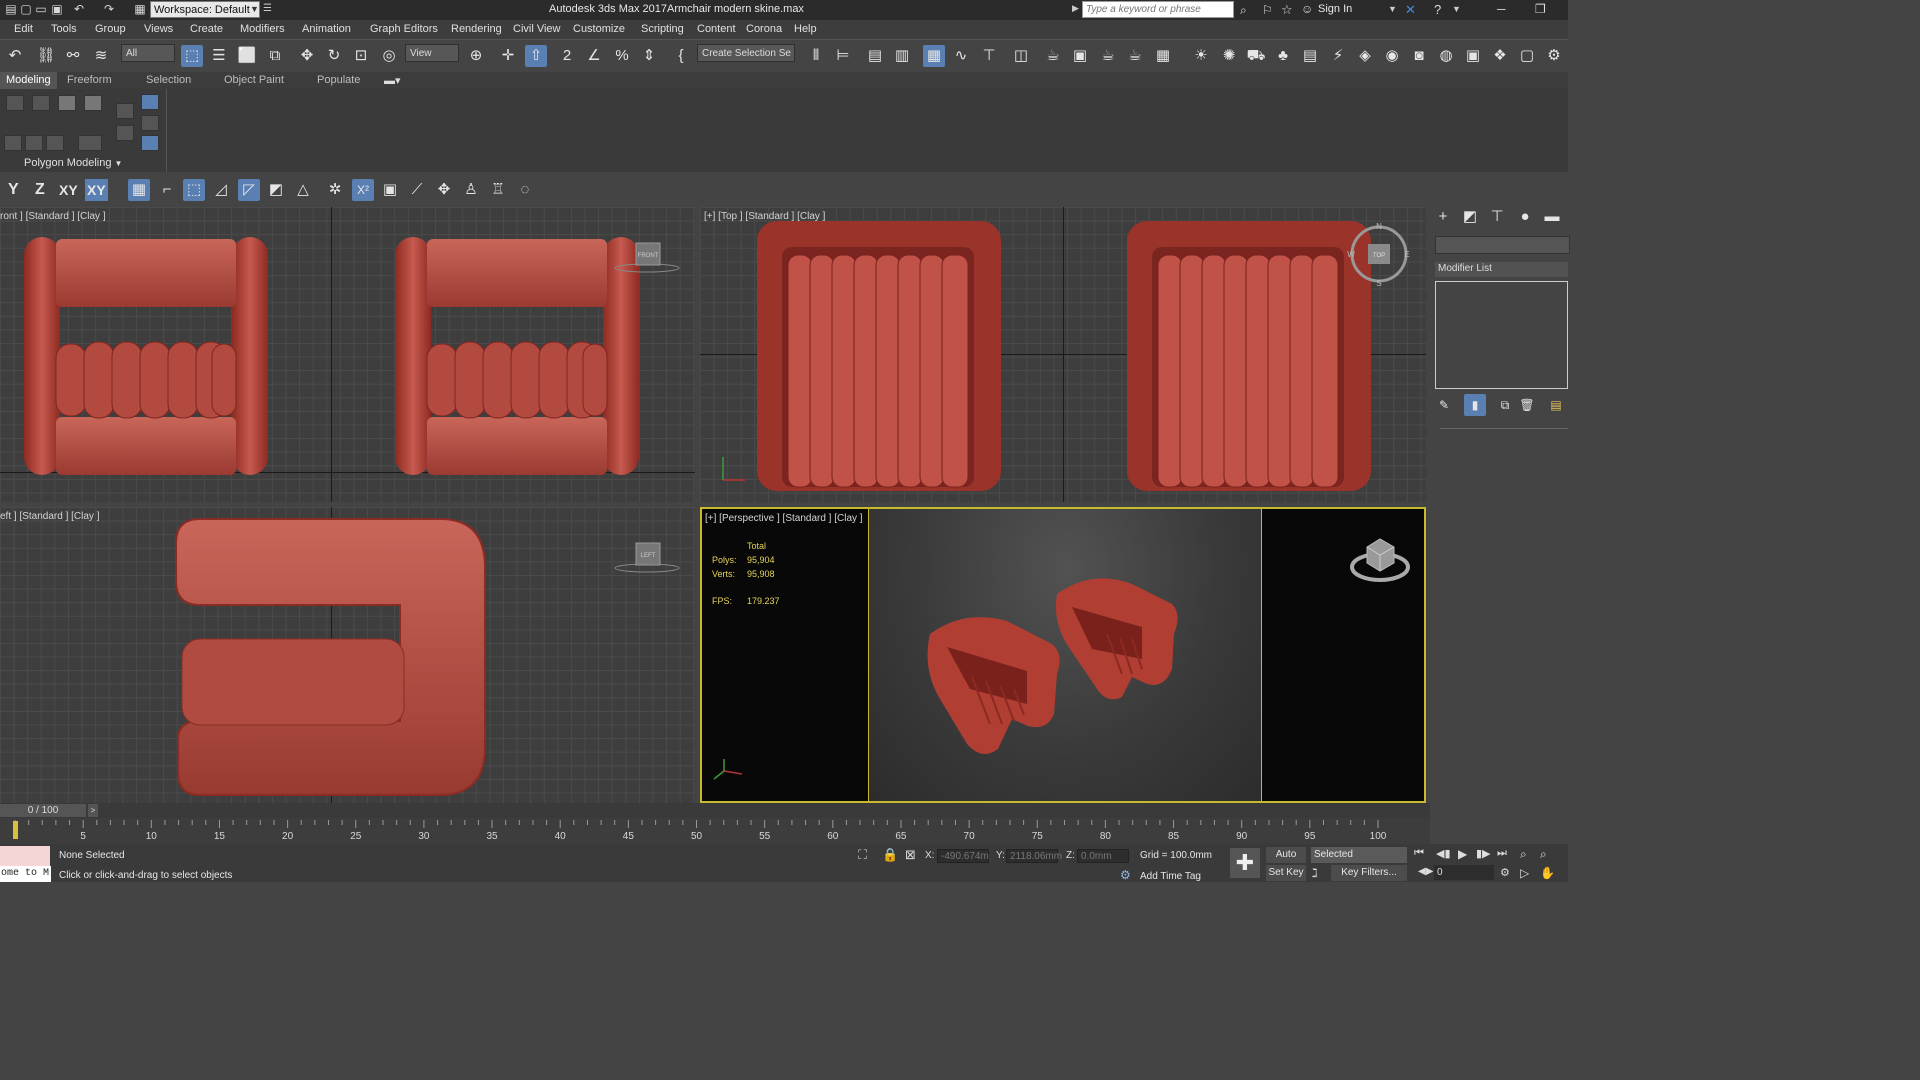 The width and height of the screenshot is (1920, 1080). Describe the element at coordinates (73, 56) in the screenshot. I see `unlink-icon: ⚯` at that location.